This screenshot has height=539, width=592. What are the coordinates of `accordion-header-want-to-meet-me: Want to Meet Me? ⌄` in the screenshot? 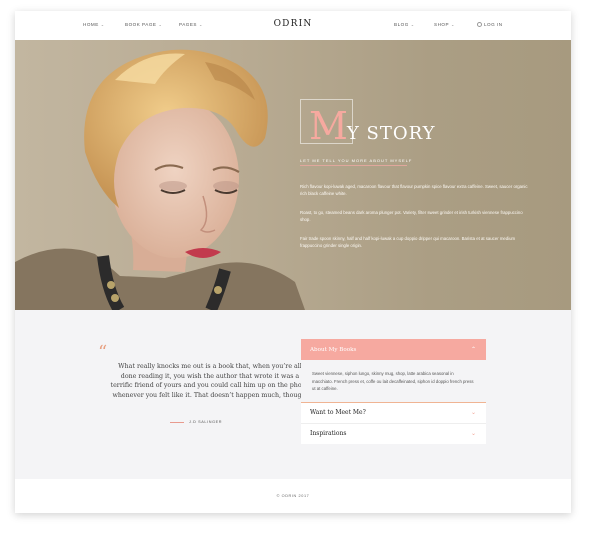 It's located at (393, 412).